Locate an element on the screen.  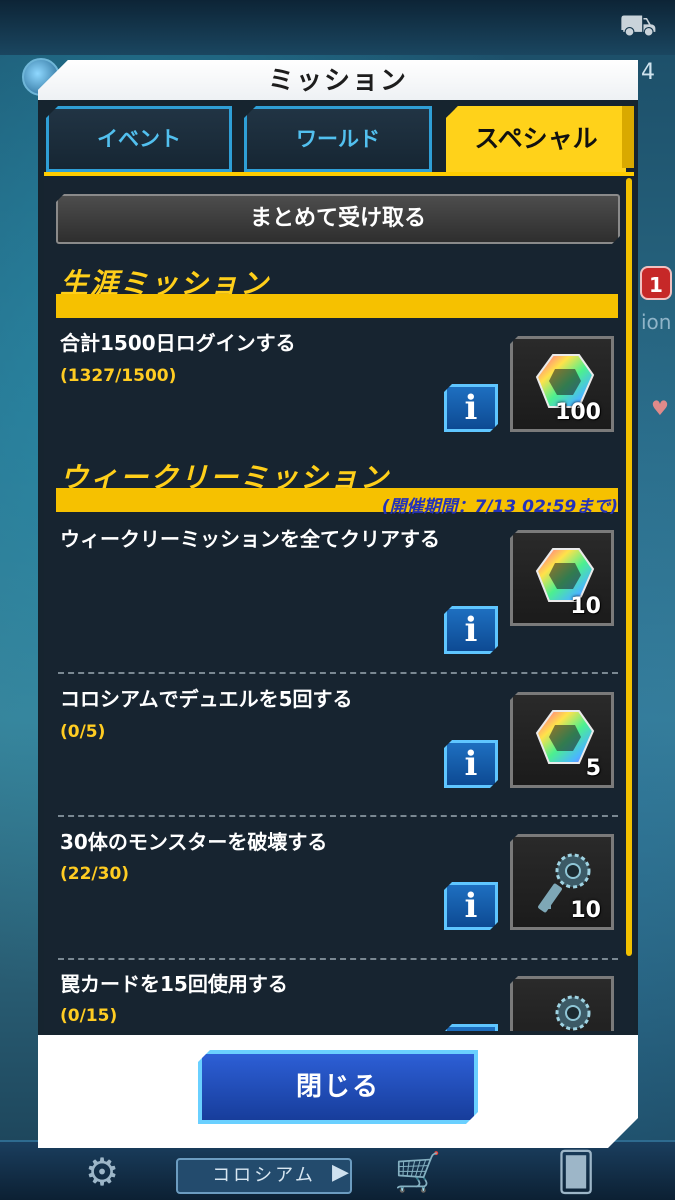
mission-progress: (0/5) is located at coordinates (83, 732).